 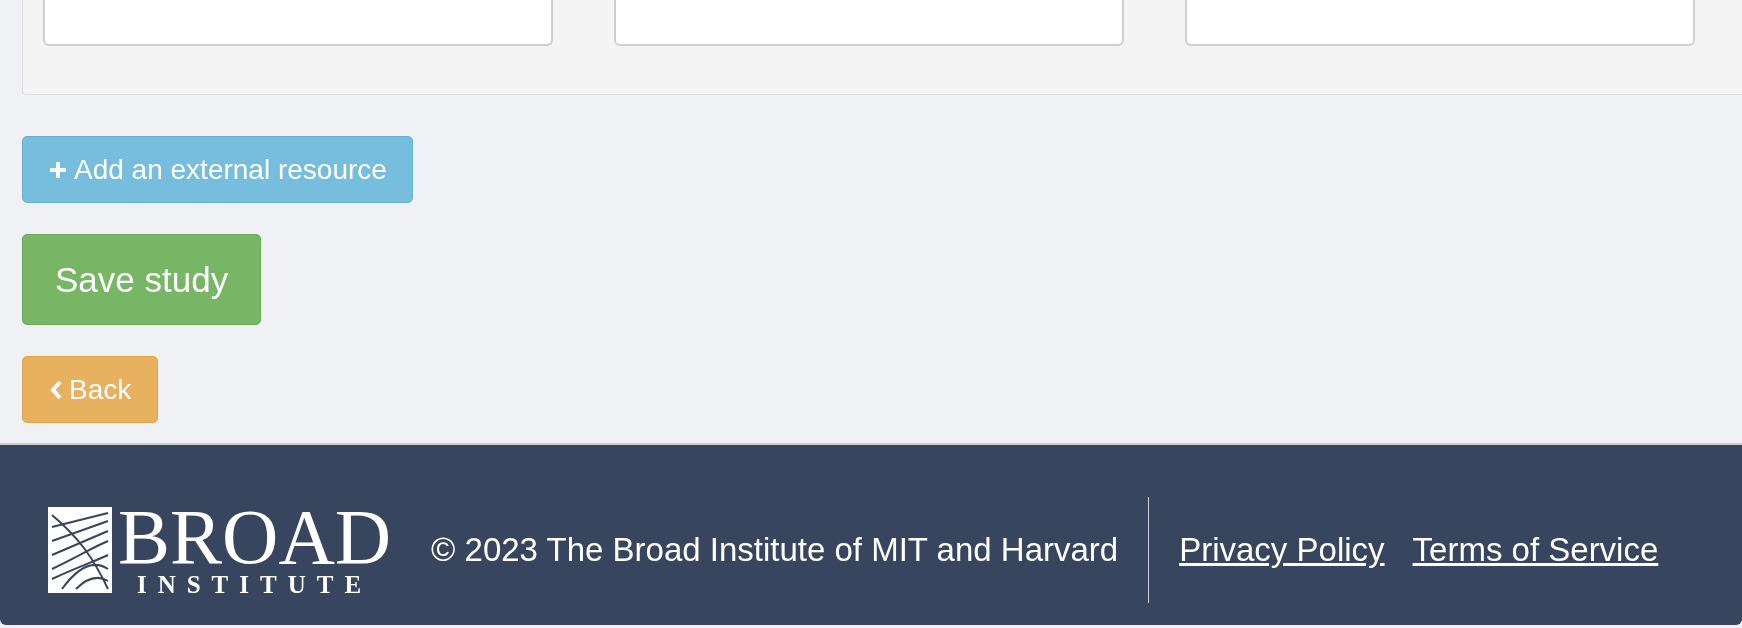 What do you see at coordinates (142, 279) in the screenshot?
I see `save-button: Save study` at bounding box center [142, 279].